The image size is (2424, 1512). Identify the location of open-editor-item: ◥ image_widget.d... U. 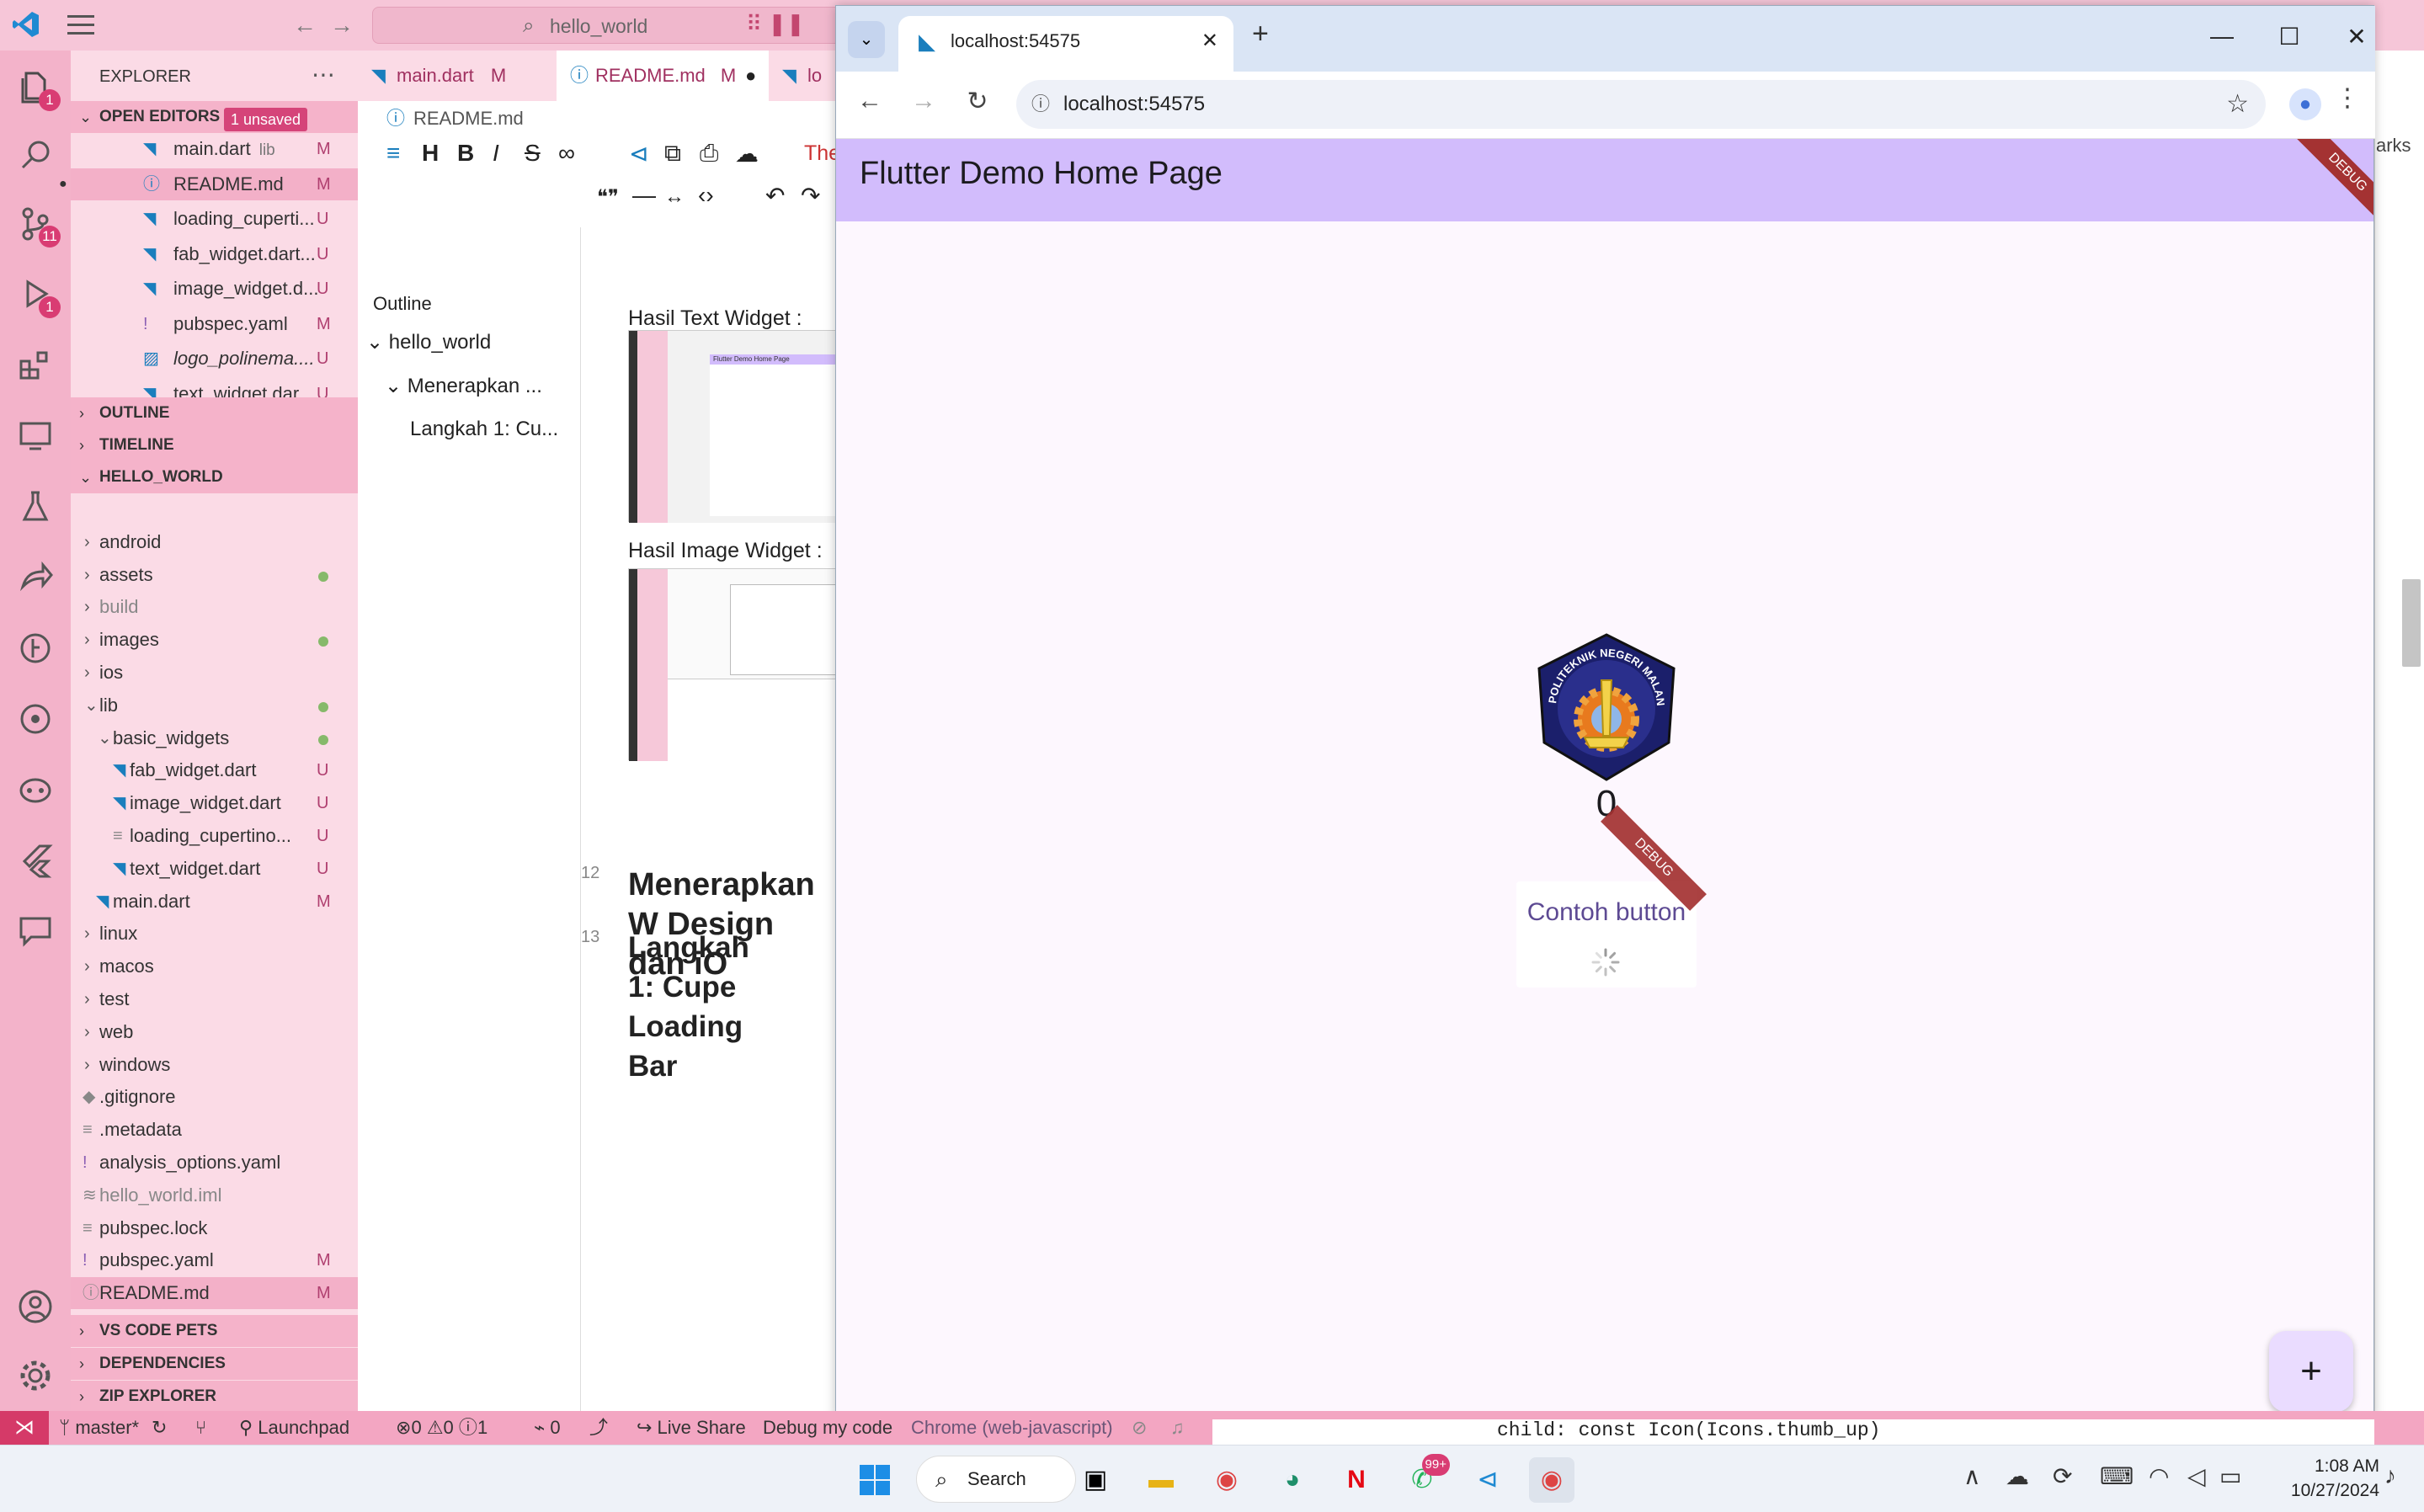
(214, 289).